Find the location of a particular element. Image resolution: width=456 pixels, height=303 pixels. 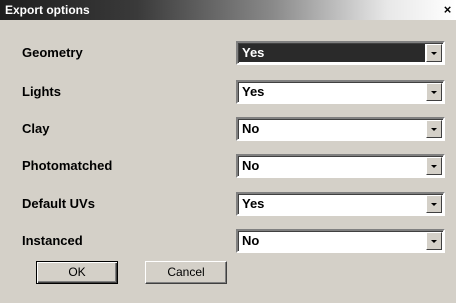

ok-button: OK is located at coordinates (77, 272).